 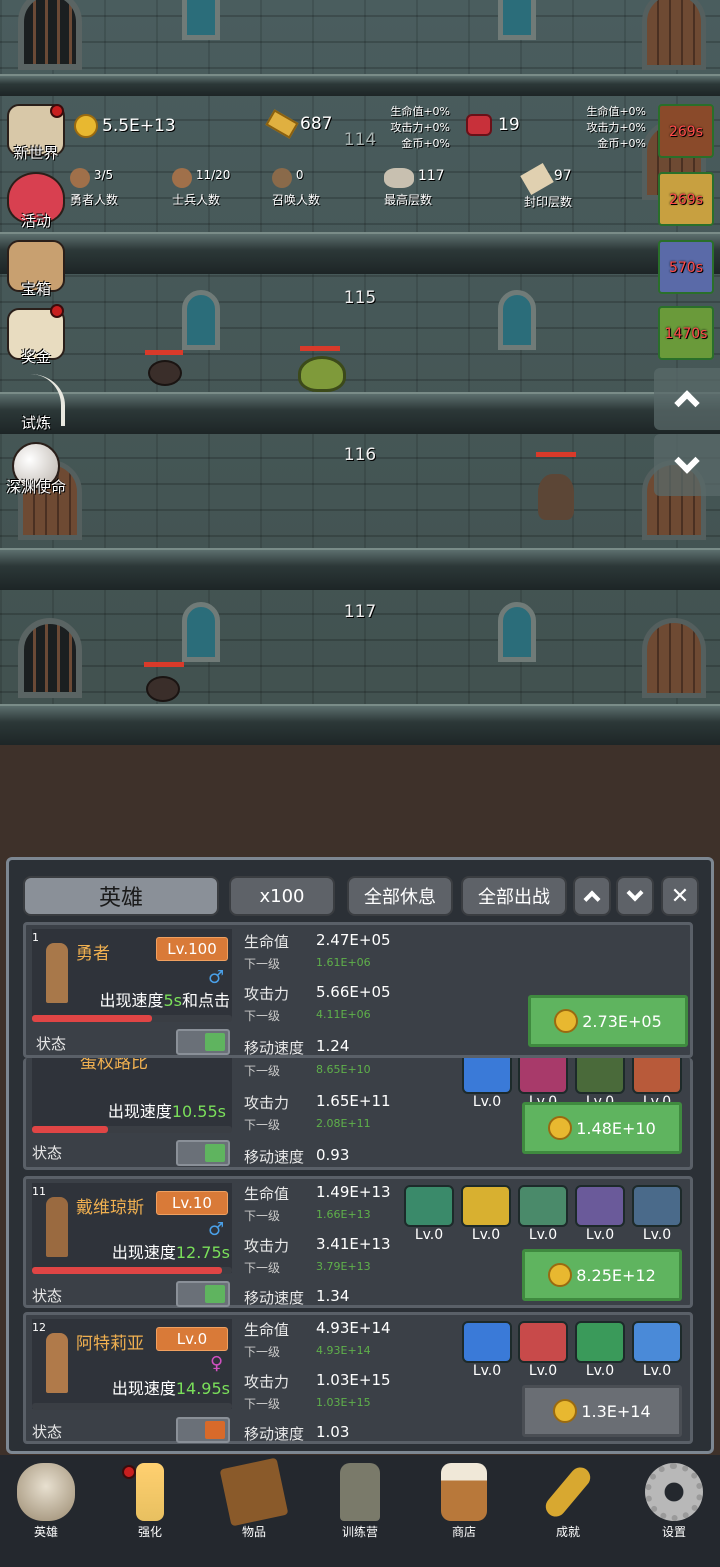 I want to click on gold-bar-icon, so click(x=282, y=124).